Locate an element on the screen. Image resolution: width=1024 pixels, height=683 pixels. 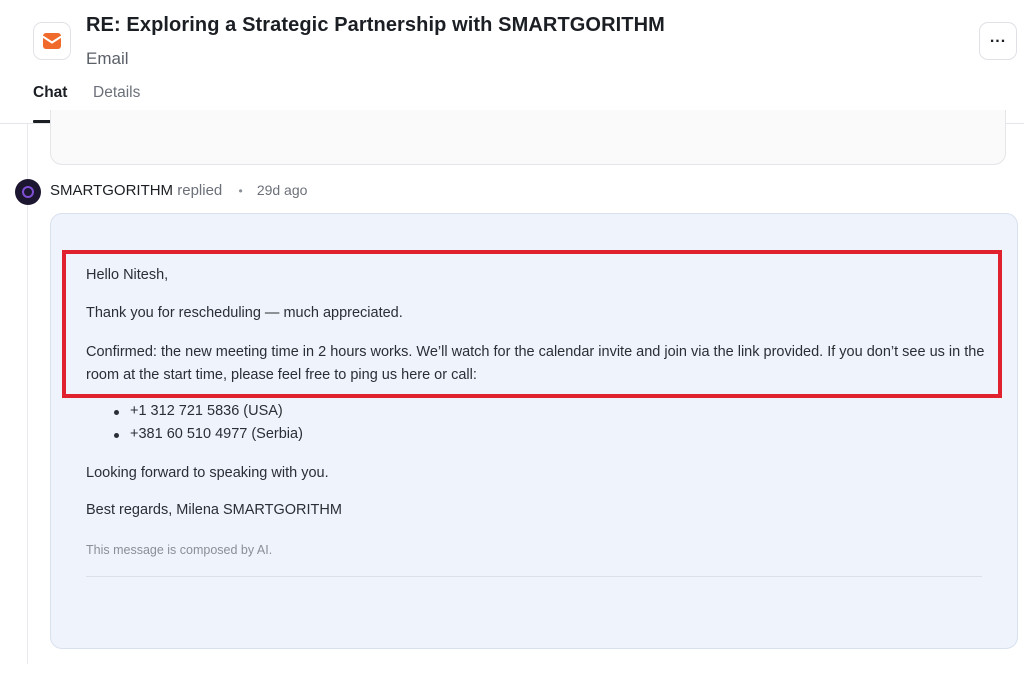
avatar-logo-icon is located at coordinates (28, 192).